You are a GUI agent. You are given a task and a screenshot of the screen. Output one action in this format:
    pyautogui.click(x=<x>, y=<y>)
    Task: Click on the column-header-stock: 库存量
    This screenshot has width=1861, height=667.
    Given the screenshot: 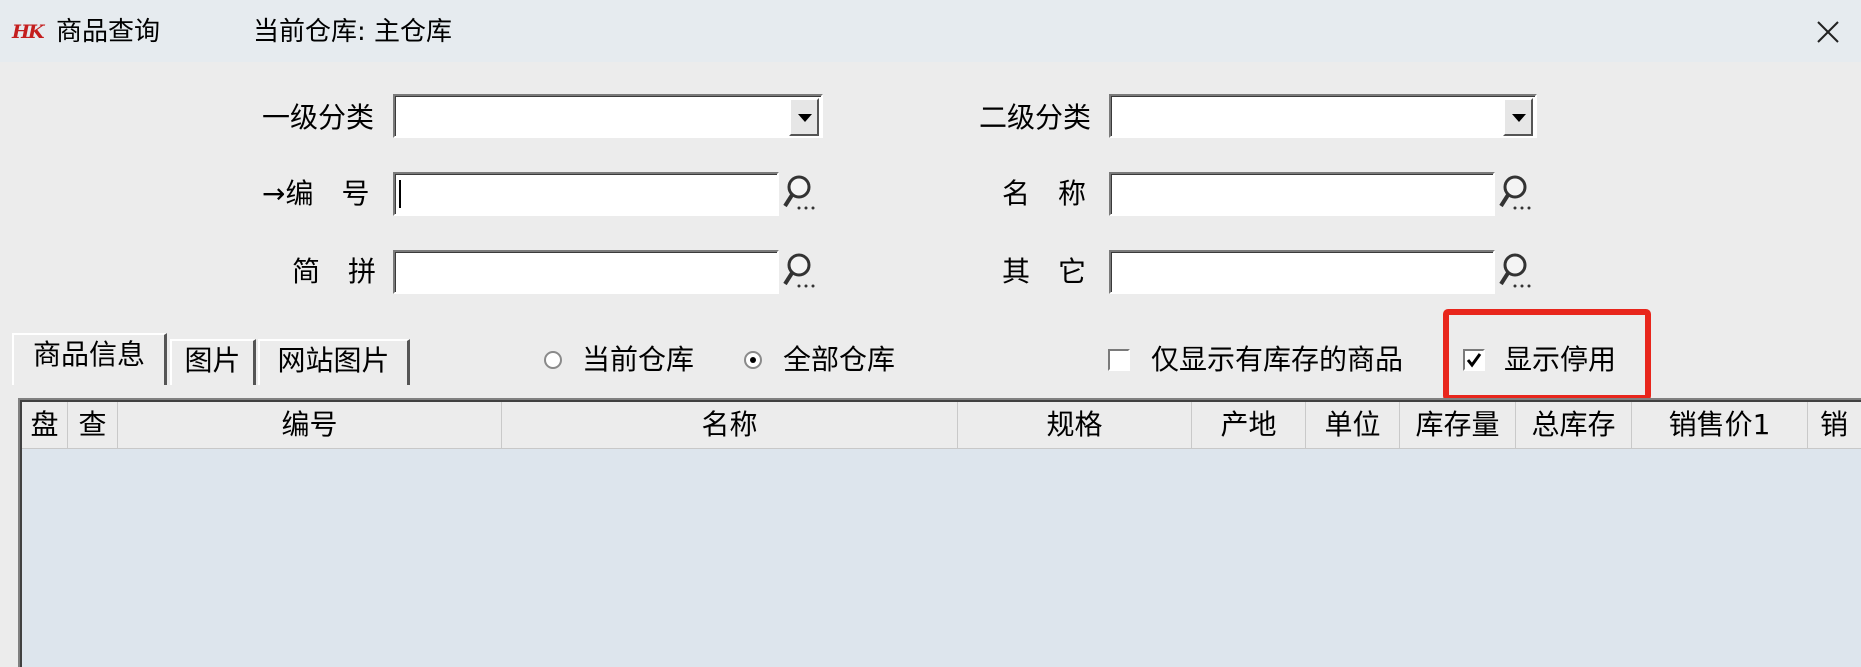 What is the action you would take?
    pyautogui.click(x=1458, y=425)
    